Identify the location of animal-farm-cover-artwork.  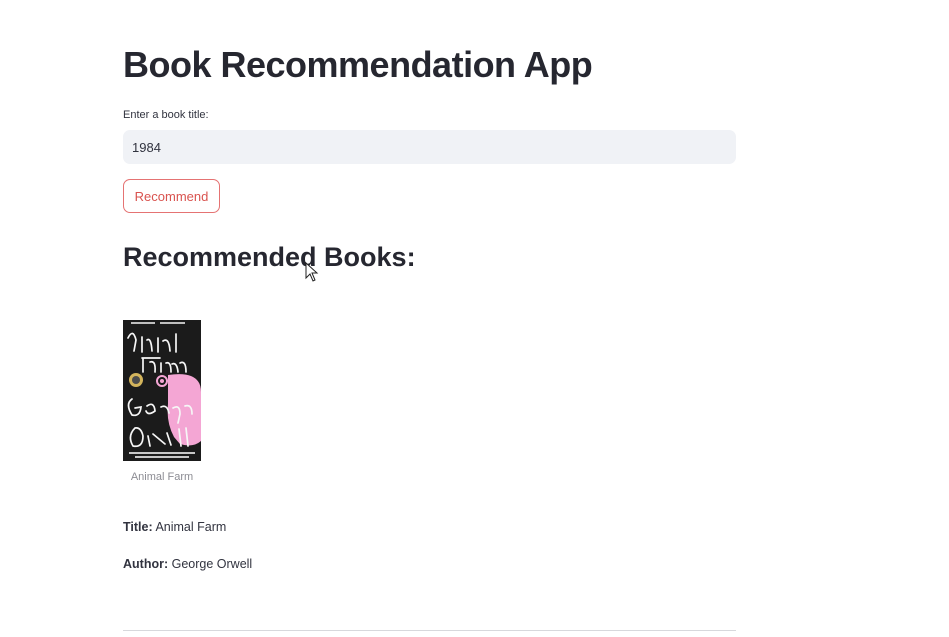
(162, 390).